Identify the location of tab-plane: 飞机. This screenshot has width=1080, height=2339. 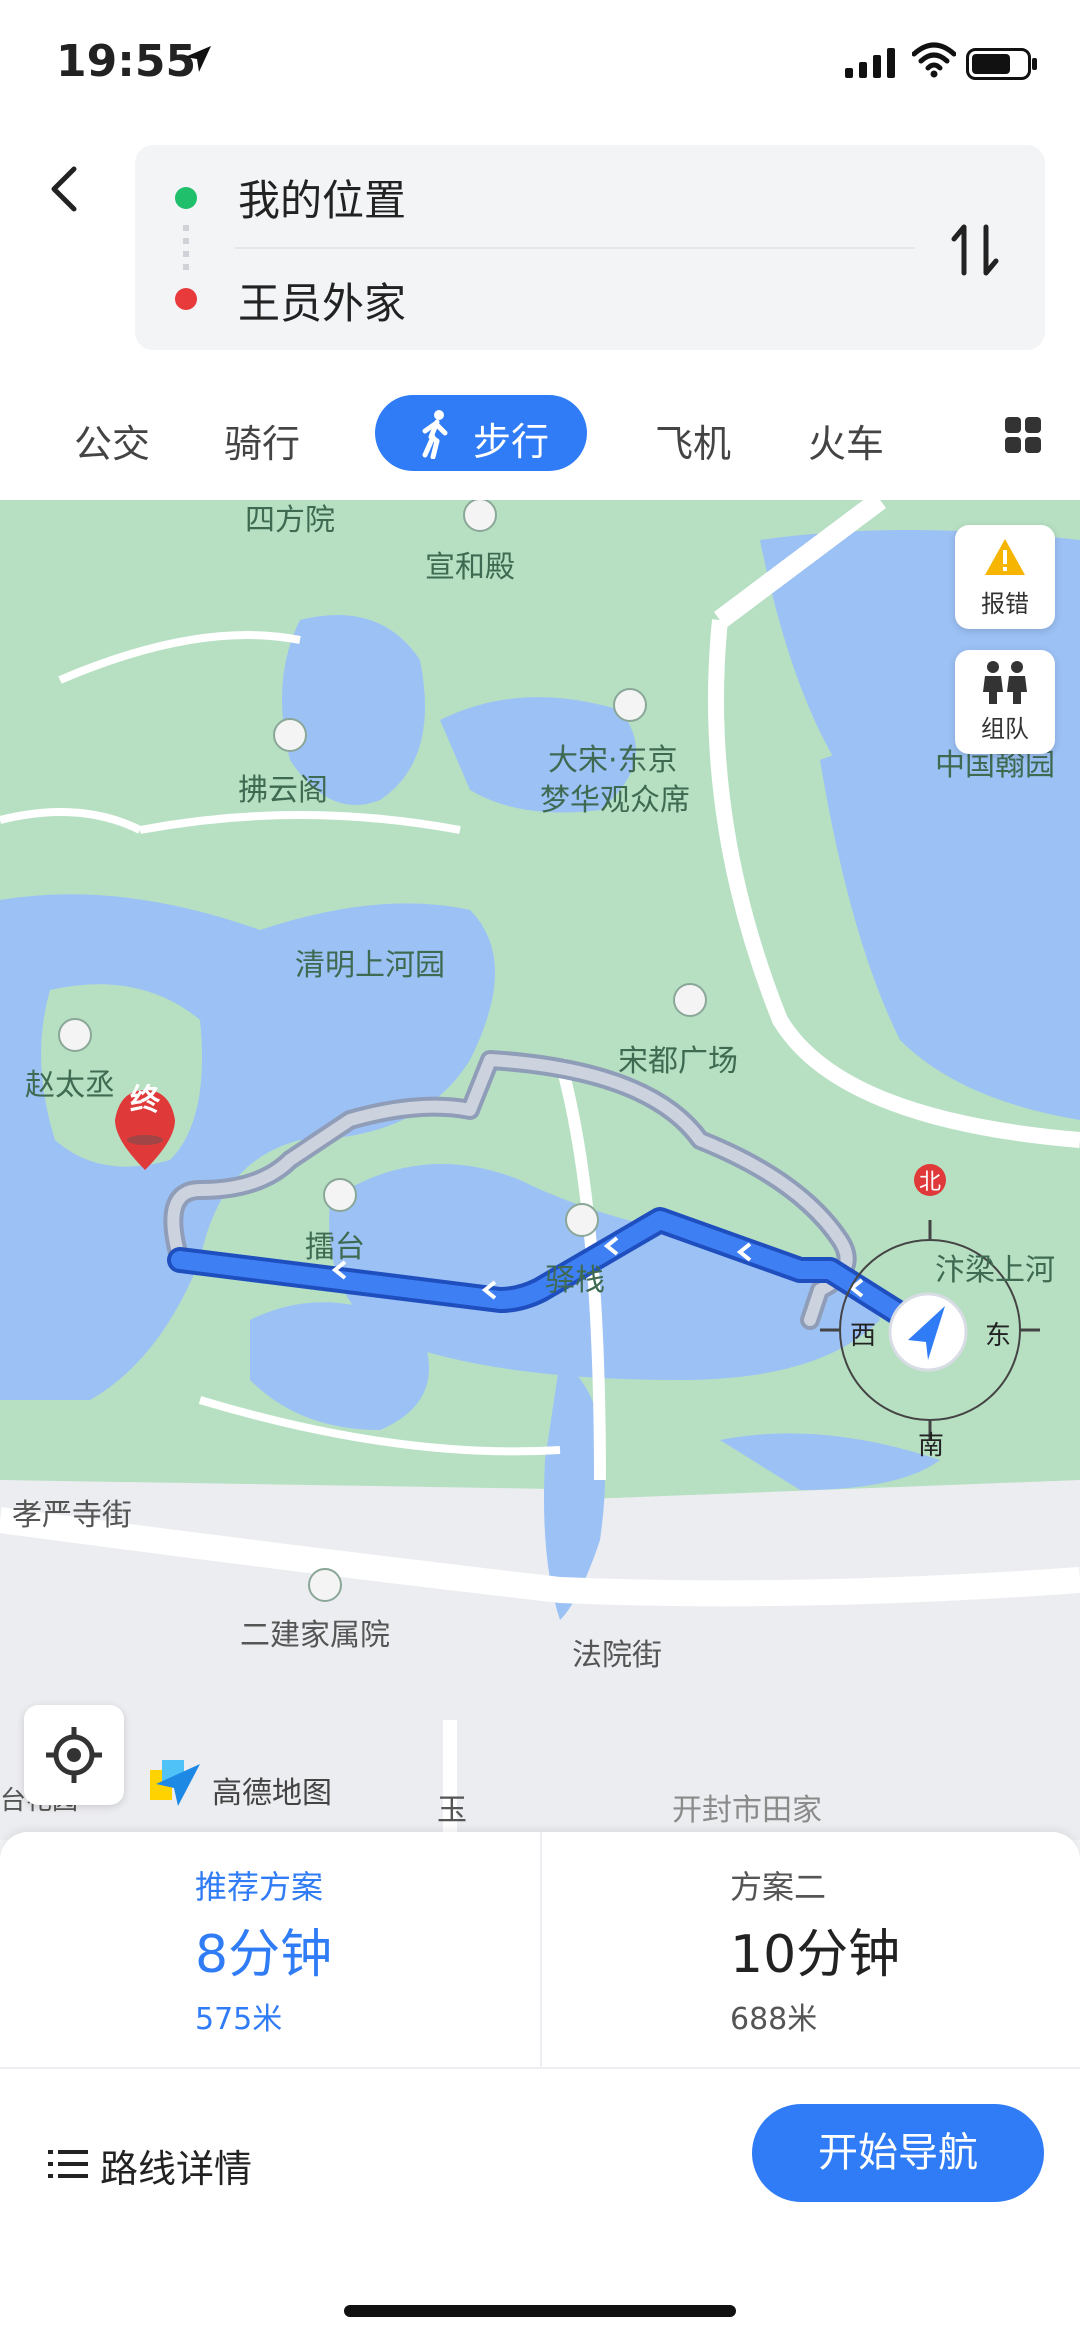
(693, 440).